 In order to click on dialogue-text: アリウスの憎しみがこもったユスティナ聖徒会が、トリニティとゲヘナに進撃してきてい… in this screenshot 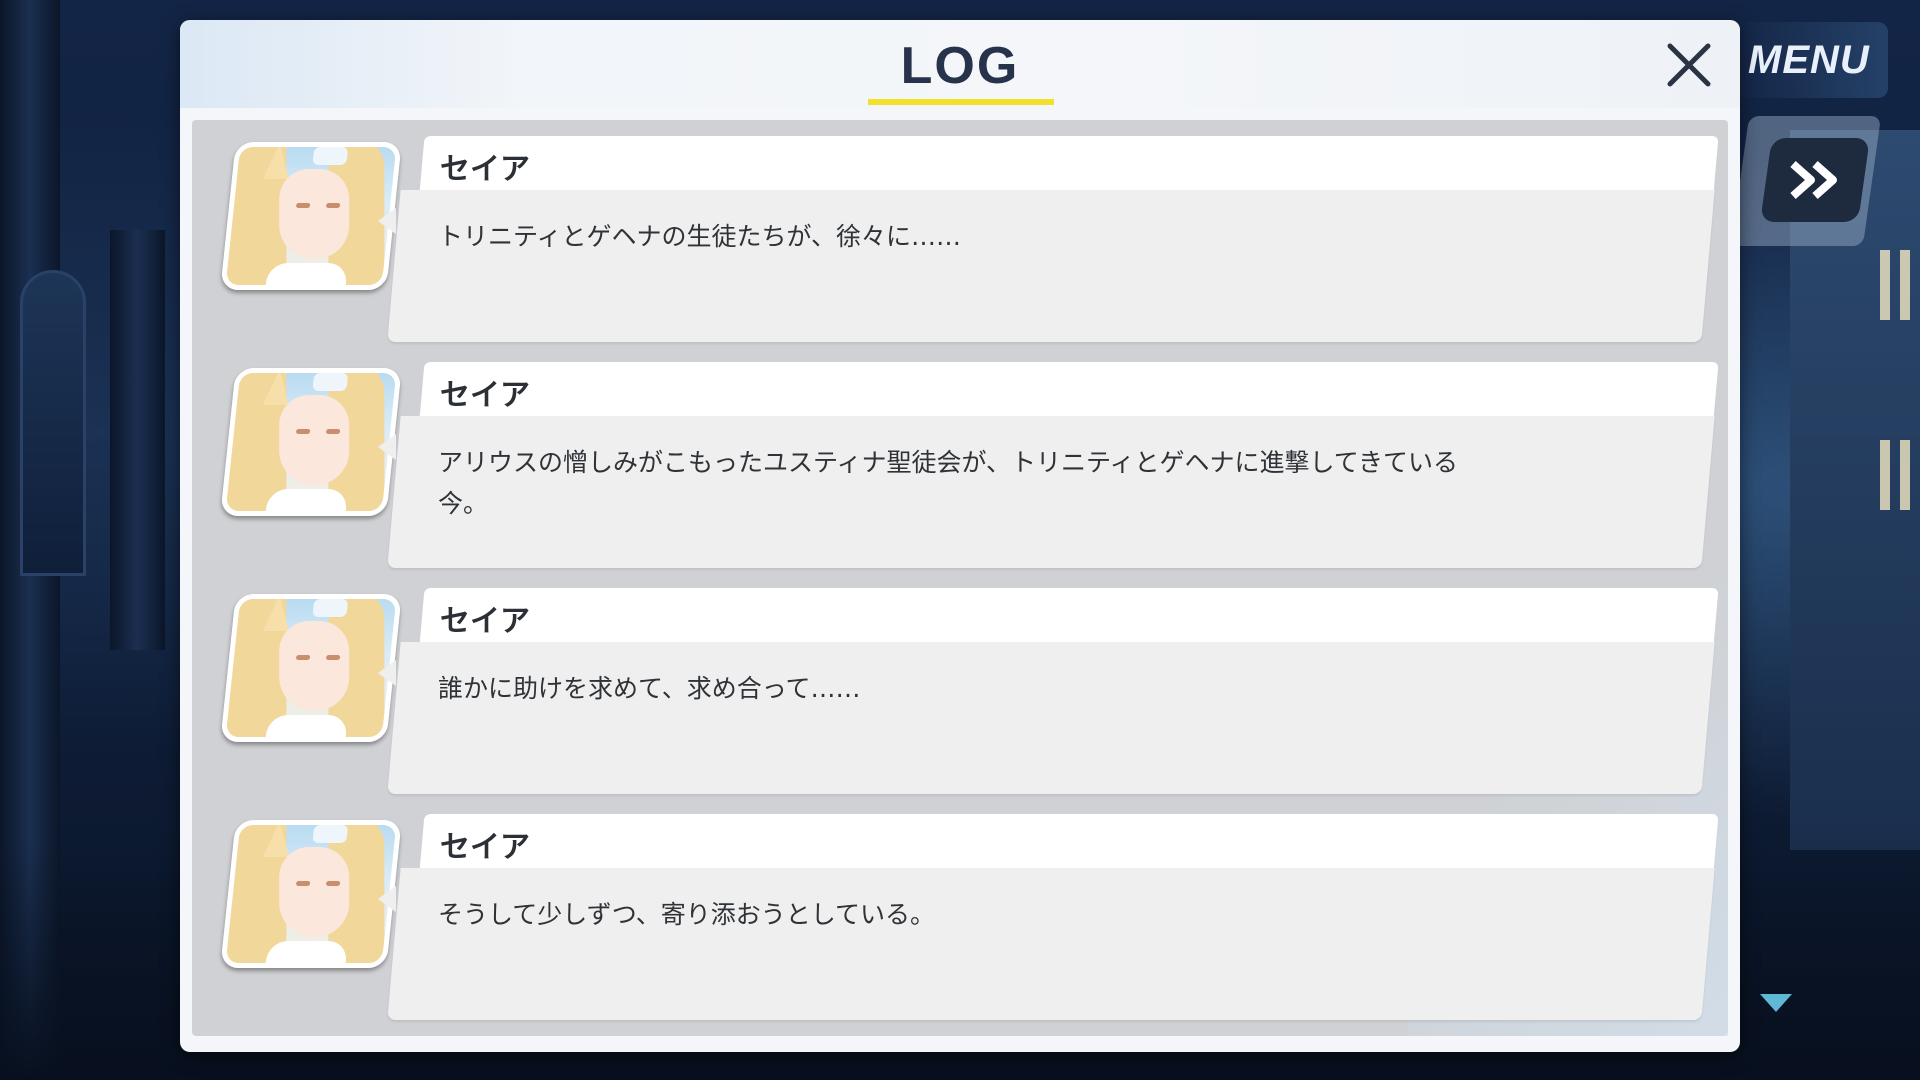, I will do `click(948, 483)`.